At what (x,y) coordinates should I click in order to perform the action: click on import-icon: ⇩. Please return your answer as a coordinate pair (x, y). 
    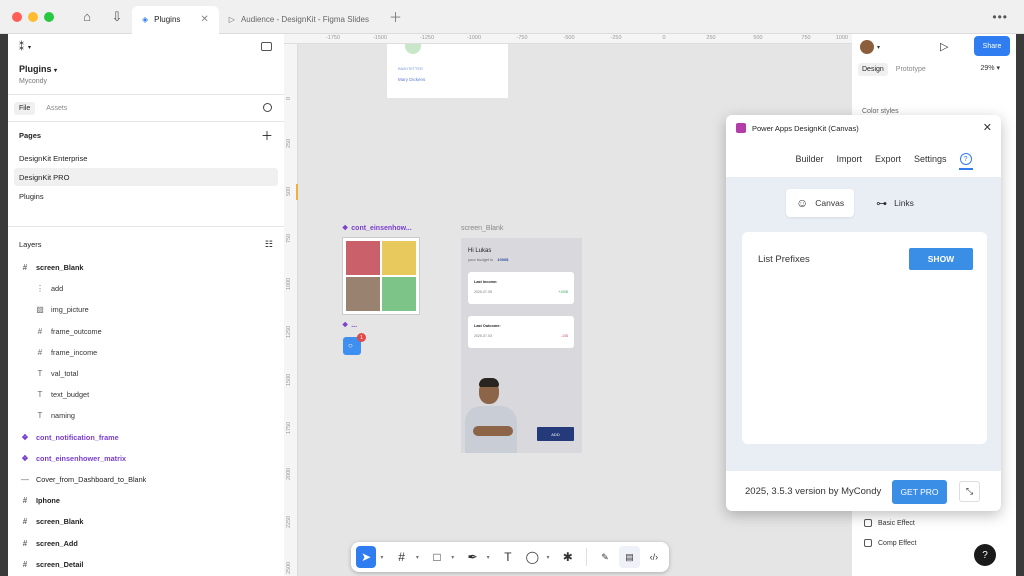
    Looking at the image, I should click on (117, 17).